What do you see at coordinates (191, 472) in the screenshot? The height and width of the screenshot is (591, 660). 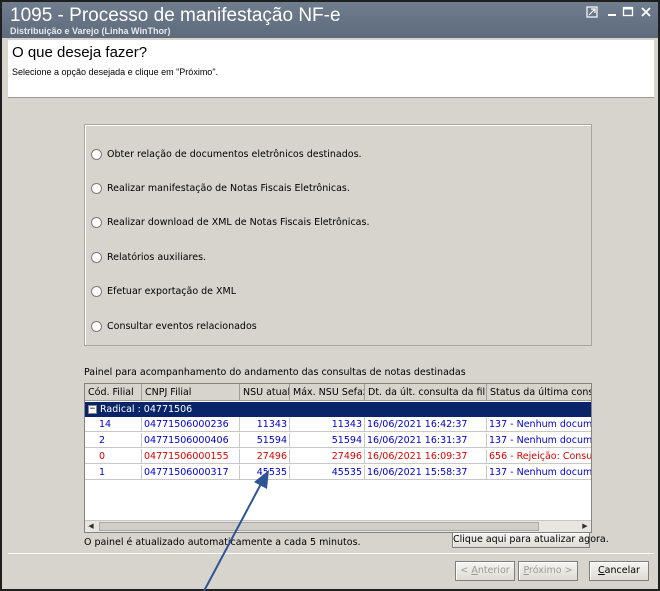 I see `cell-cnpj: 04771506000317` at bounding box center [191, 472].